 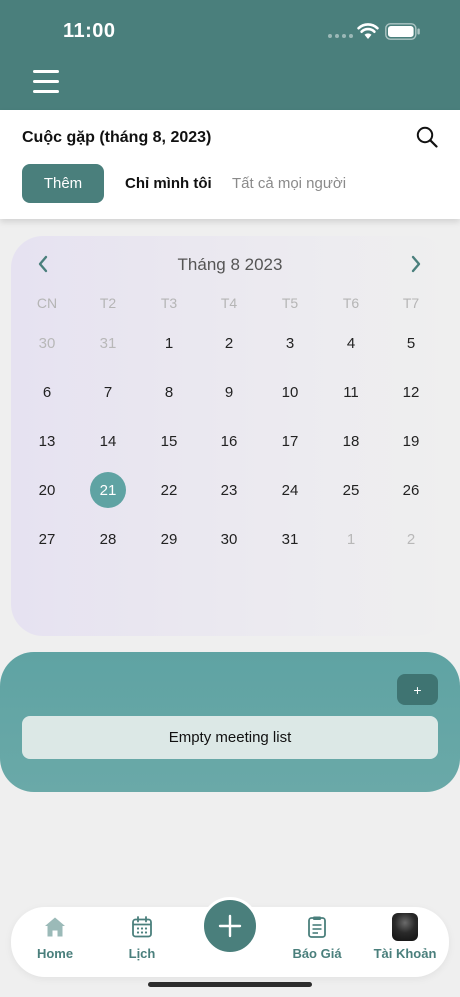 I want to click on filter-everyone: Tất cả mọi người, so click(x=289, y=183).